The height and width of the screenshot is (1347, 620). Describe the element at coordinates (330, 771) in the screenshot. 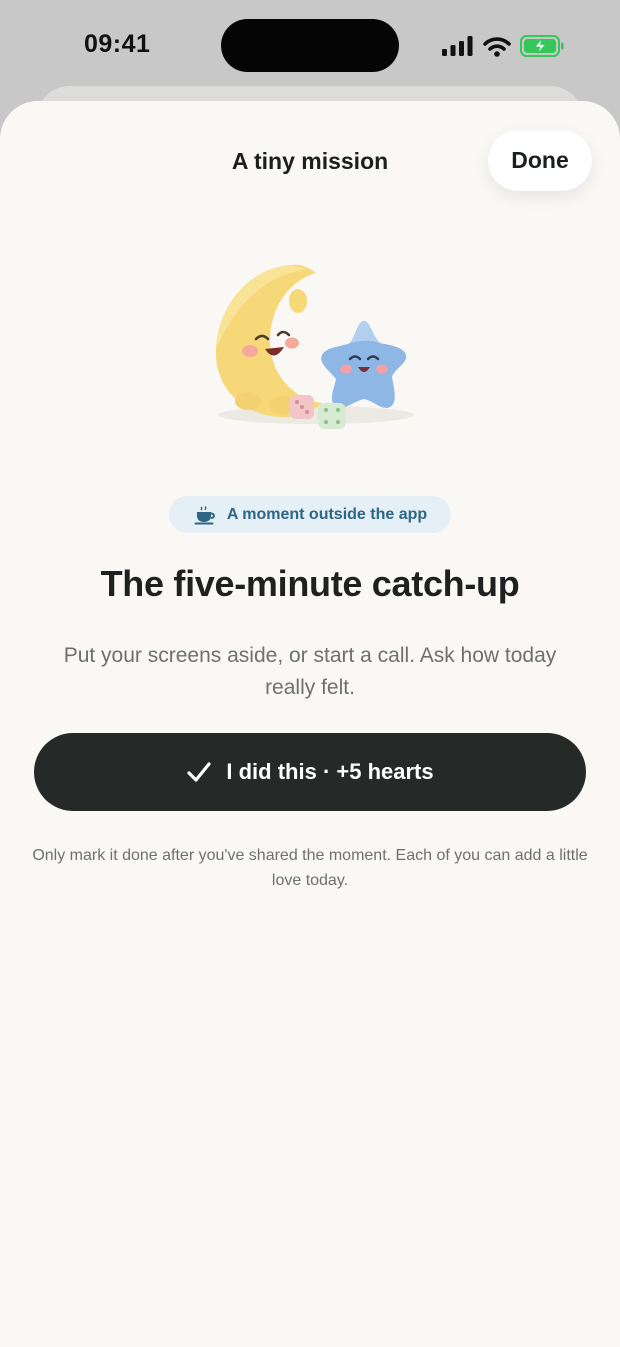

I see `mark-done-label: I did this · +5 hearts` at that location.